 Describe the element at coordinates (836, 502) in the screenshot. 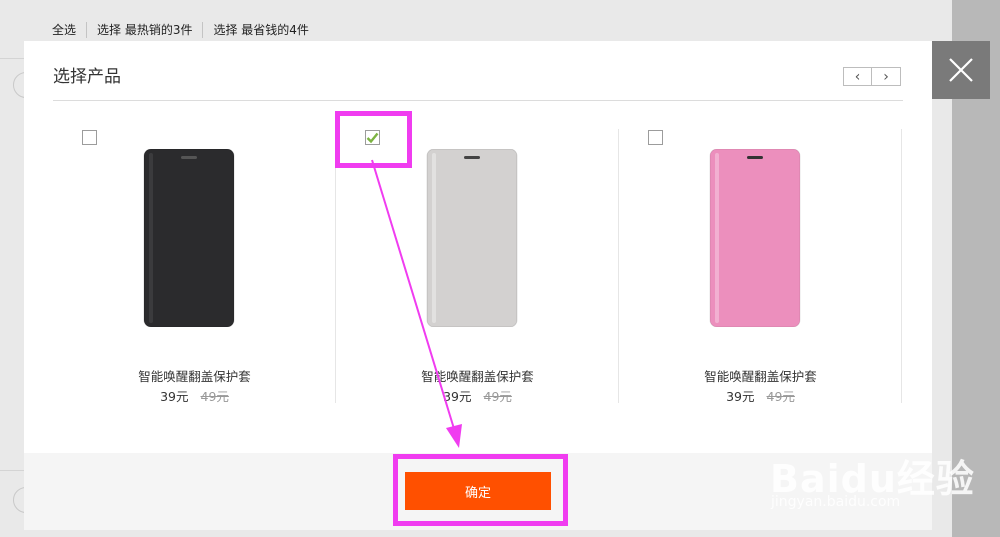

I see `baidu-watermark-url: jingyan.baidu.com` at that location.